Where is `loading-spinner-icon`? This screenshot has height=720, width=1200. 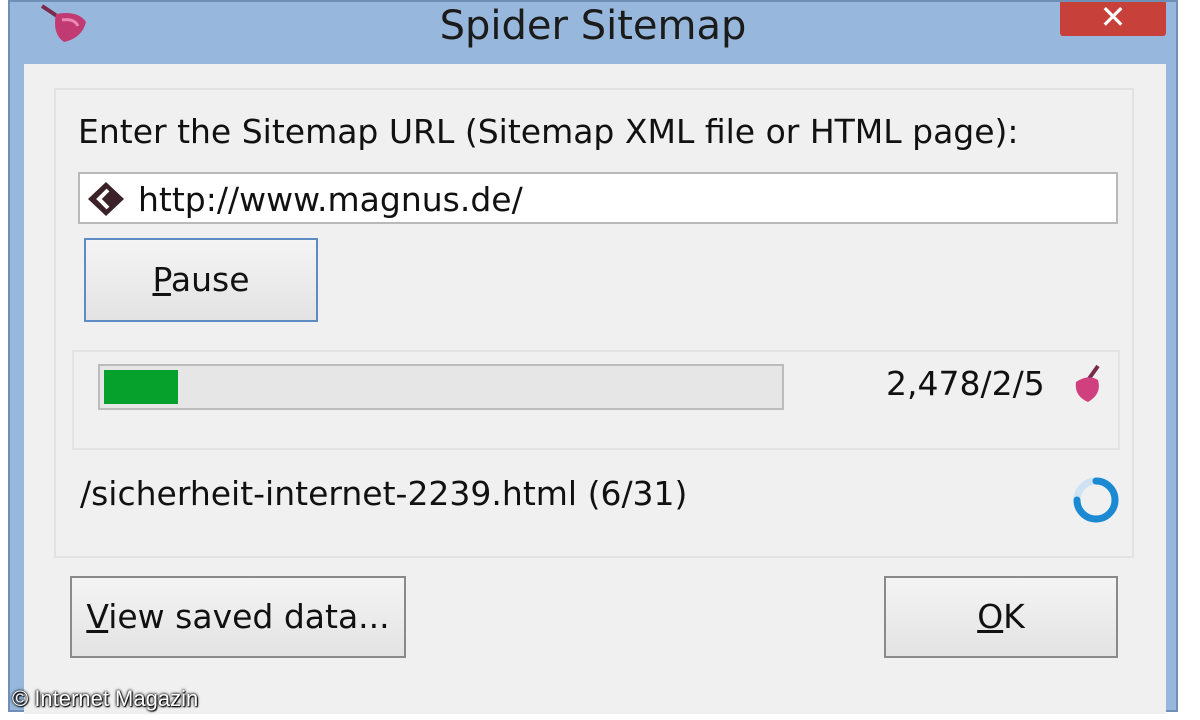
loading-spinner-icon is located at coordinates (1096, 500).